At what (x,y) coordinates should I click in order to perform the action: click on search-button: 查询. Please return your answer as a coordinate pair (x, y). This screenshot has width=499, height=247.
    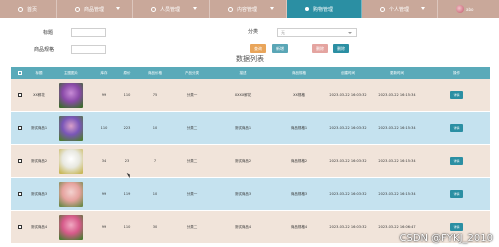
    Looking at the image, I should click on (258, 48).